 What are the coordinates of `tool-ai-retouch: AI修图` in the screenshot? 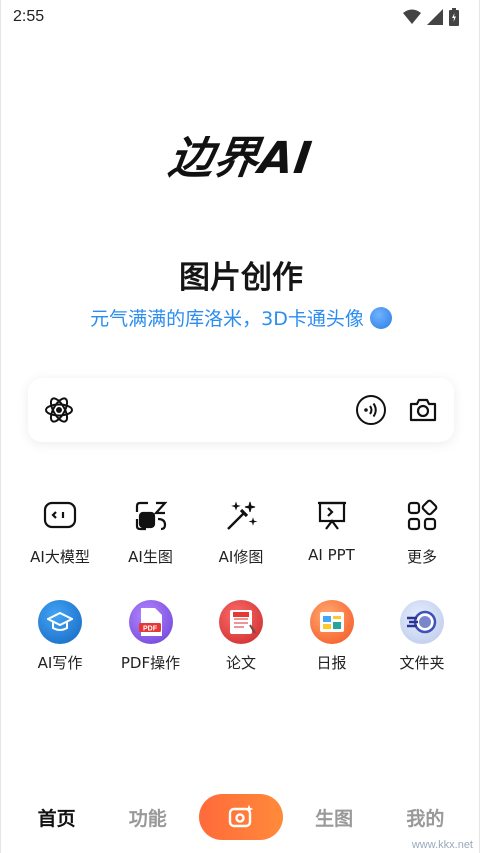 It's located at (241, 530).